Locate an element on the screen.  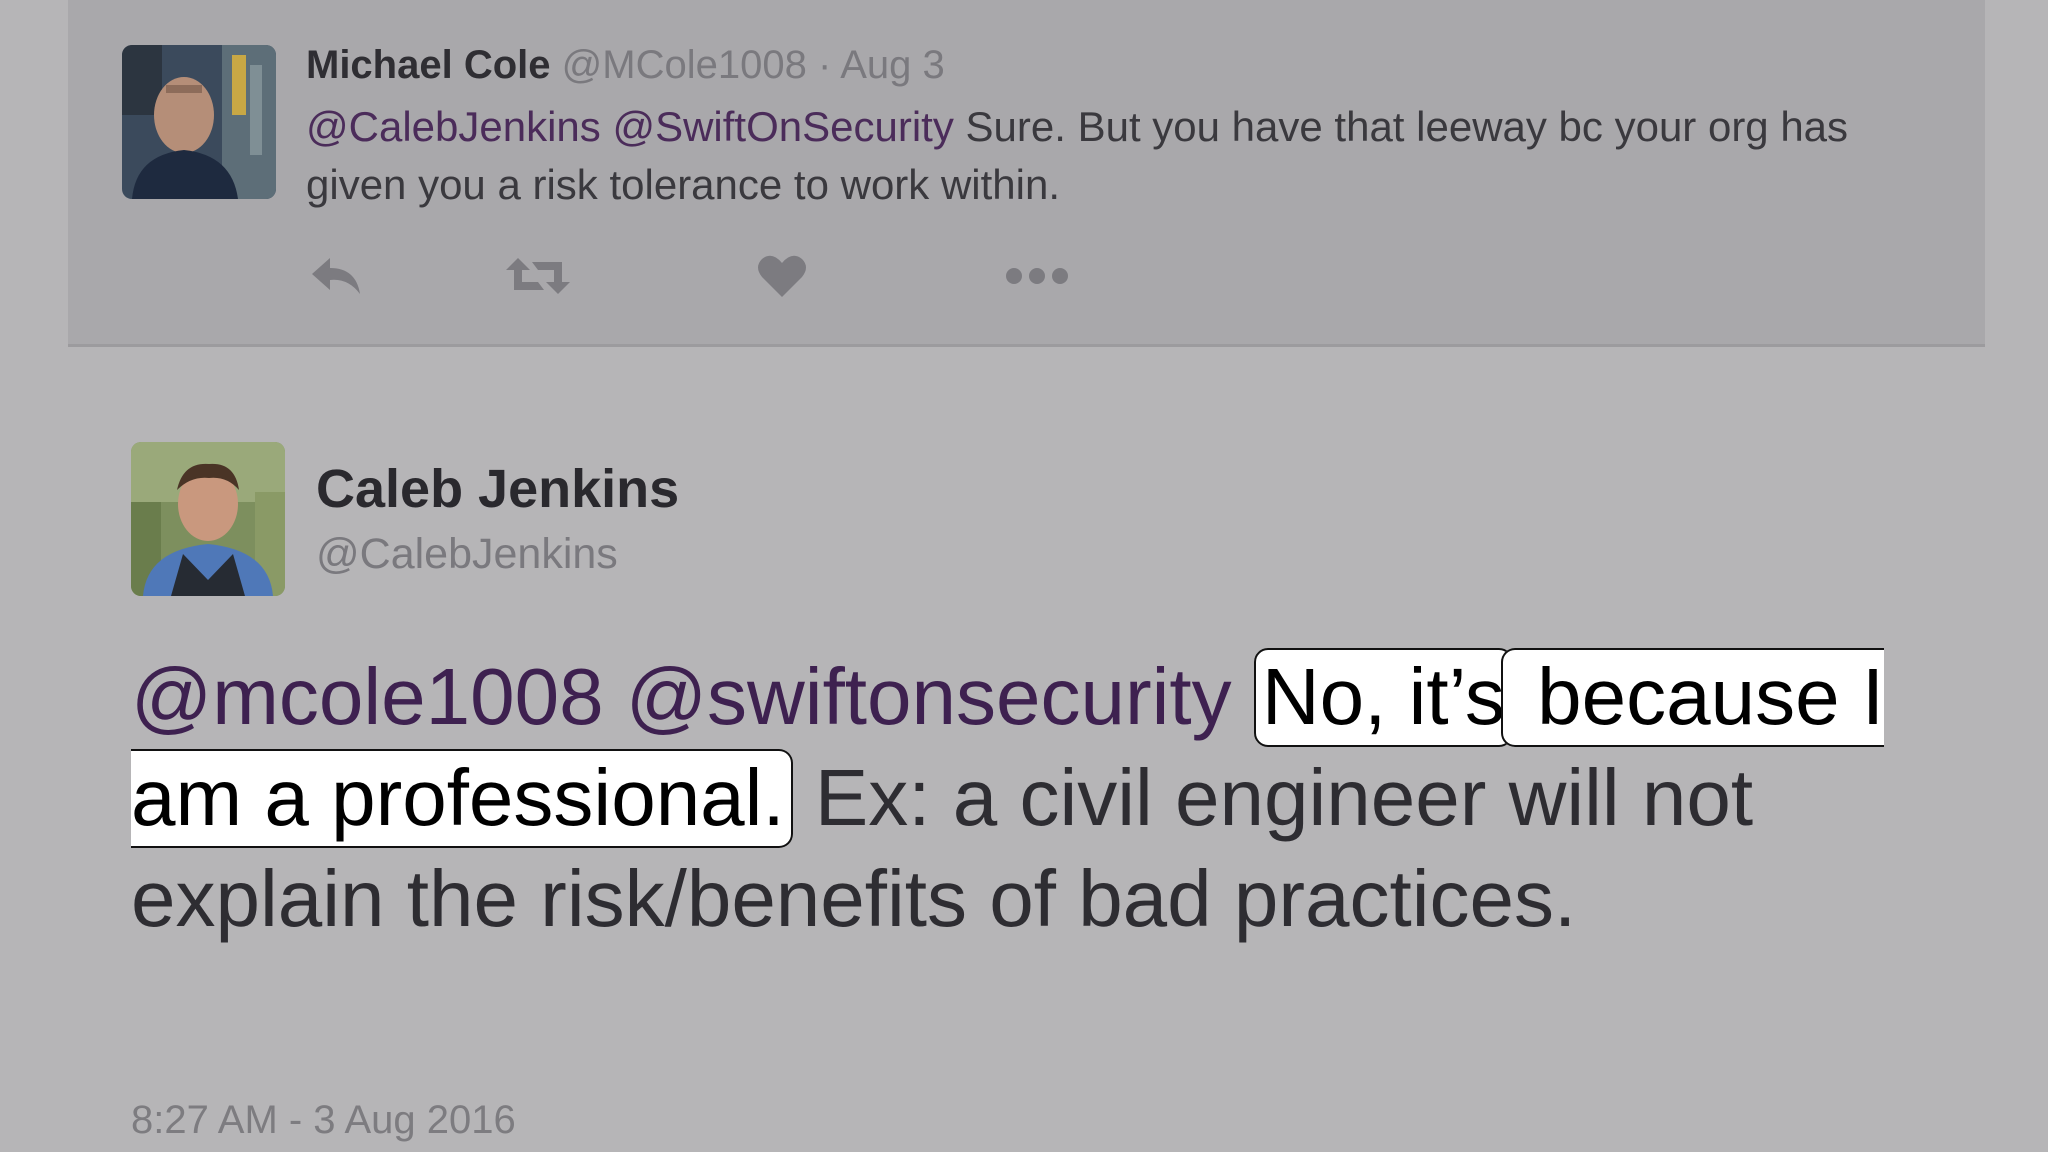
reply-button is located at coordinates (336, 276).